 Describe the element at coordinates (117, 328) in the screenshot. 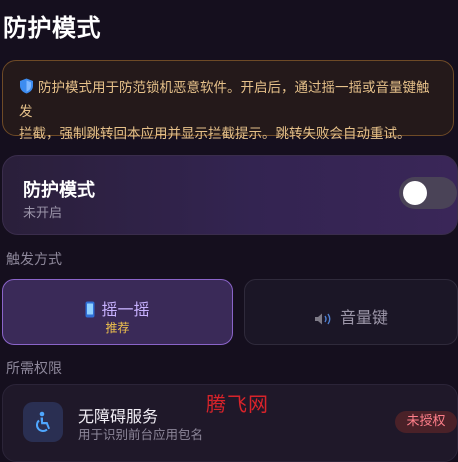

I see `recommended-tag: 推荐` at that location.